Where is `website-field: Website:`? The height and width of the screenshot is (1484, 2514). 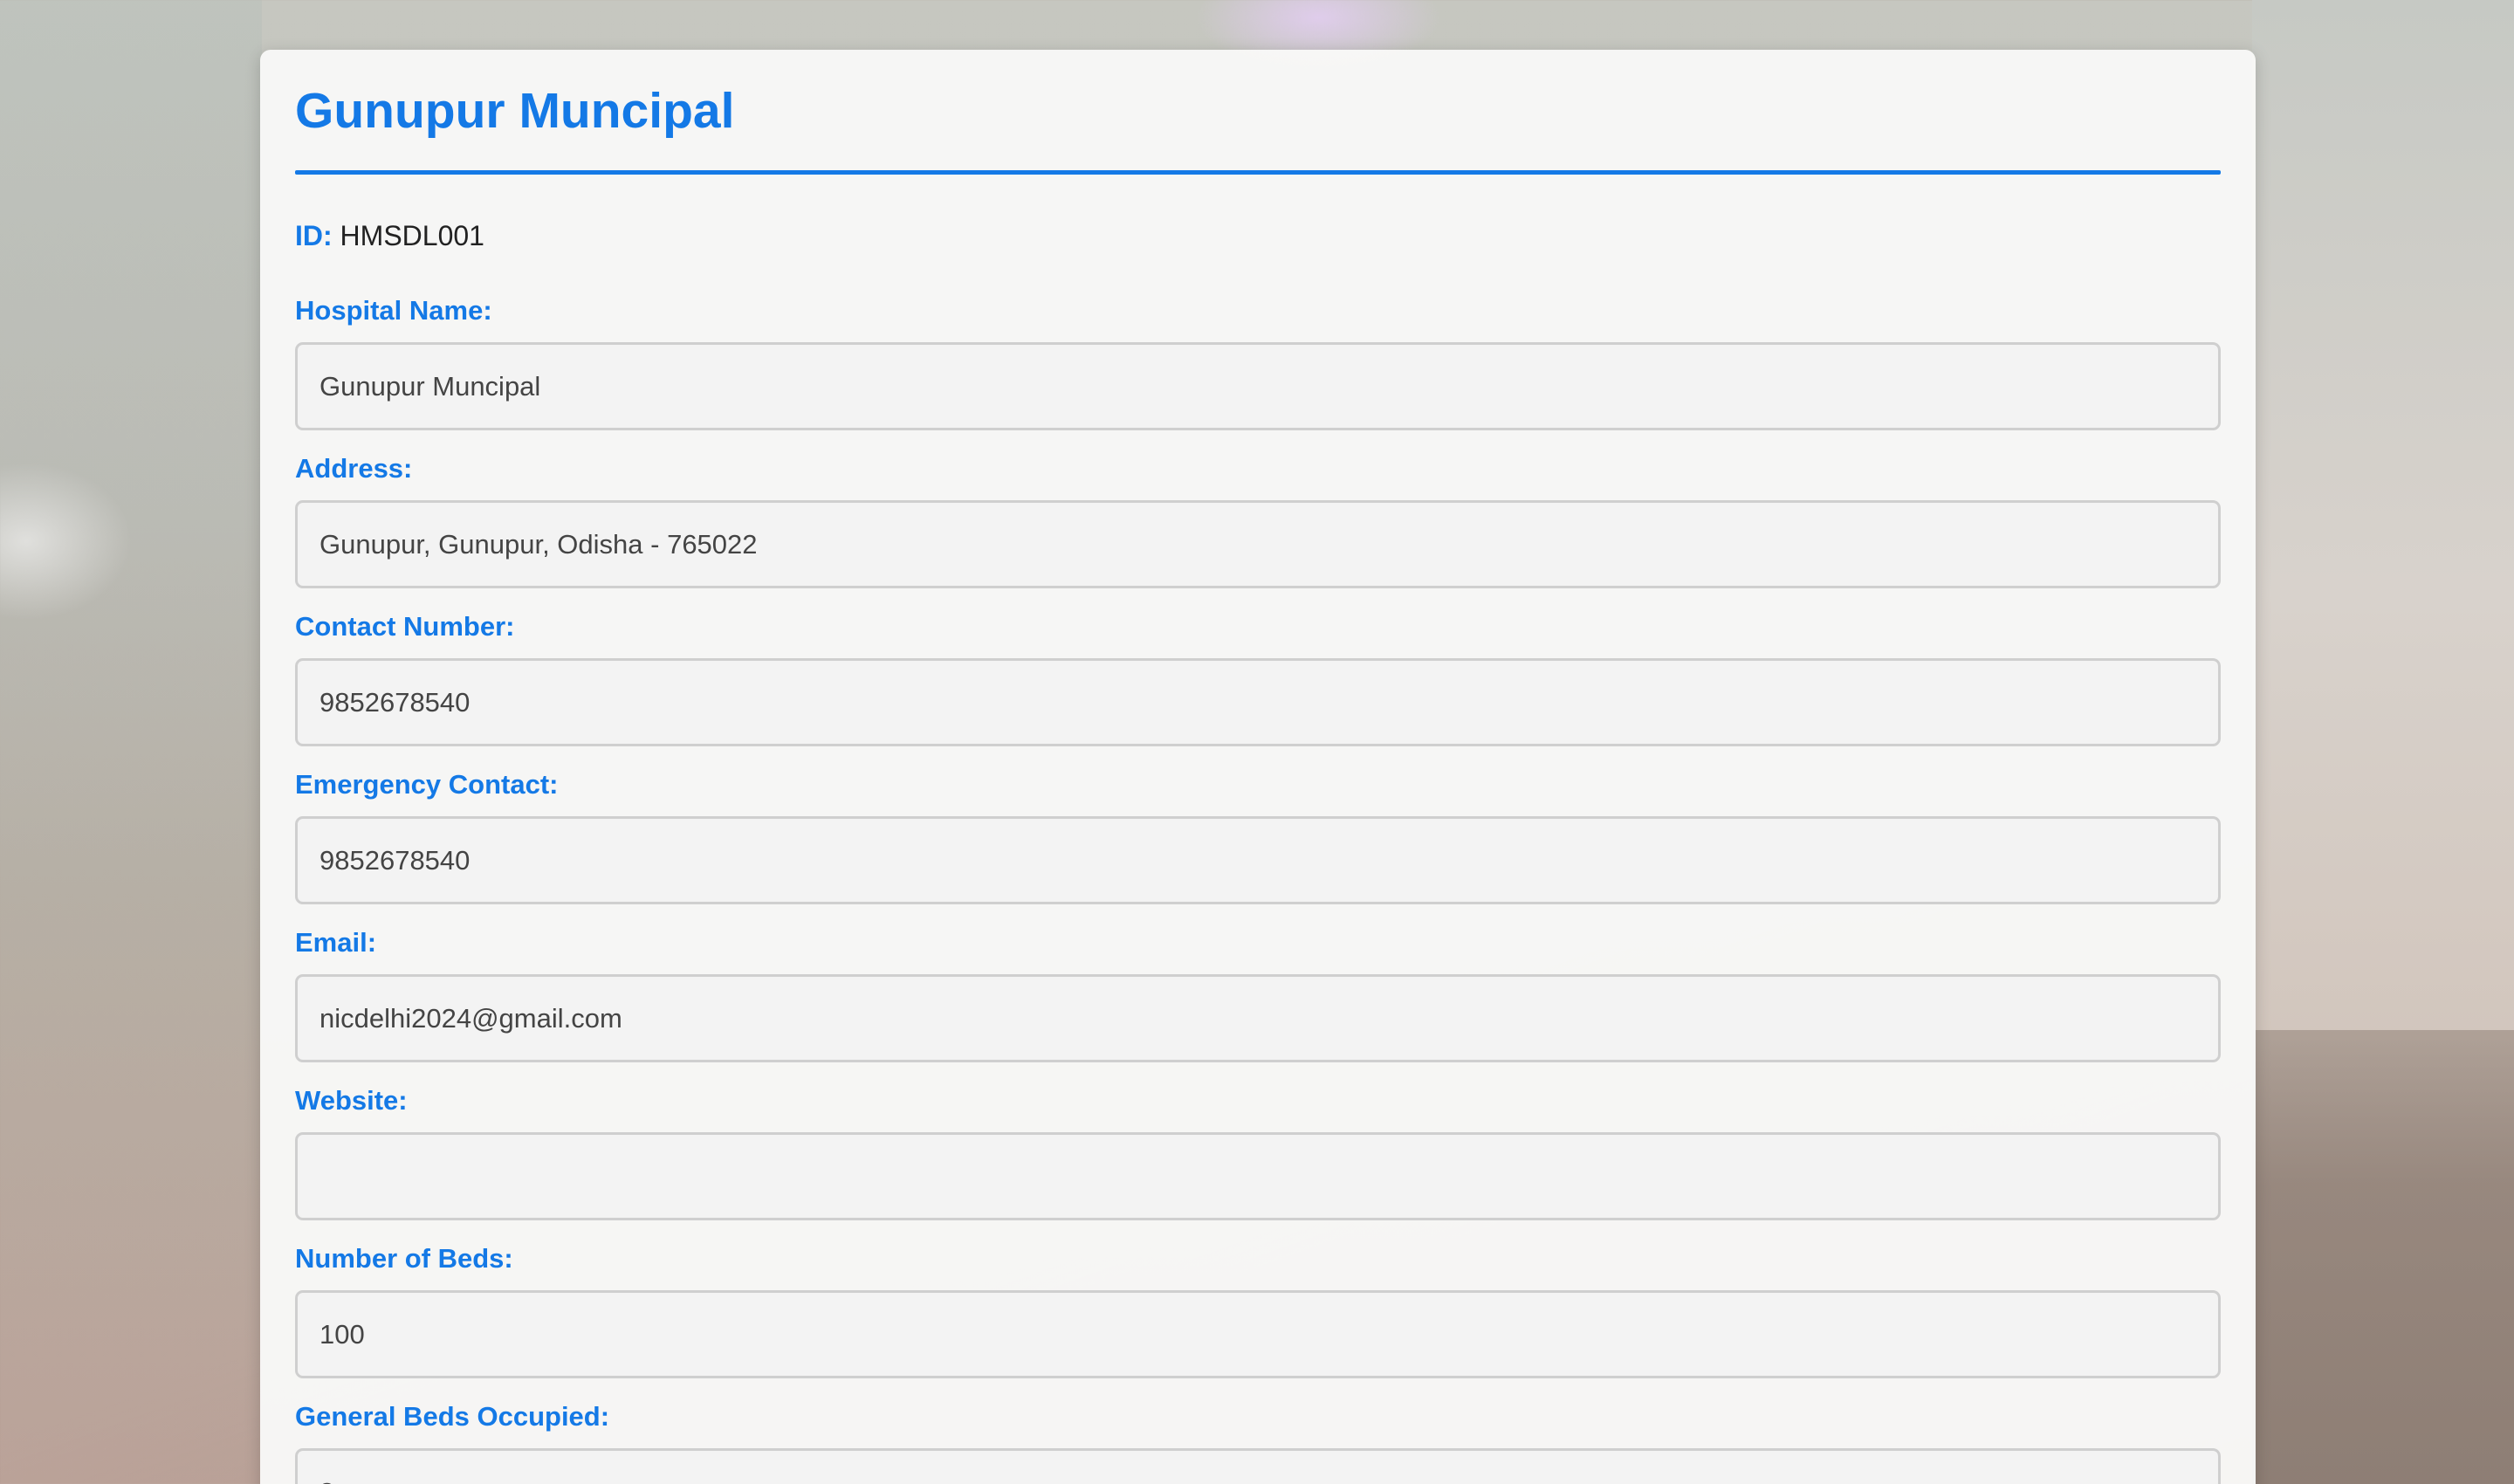 website-field: Website: is located at coordinates (1258, 1152).